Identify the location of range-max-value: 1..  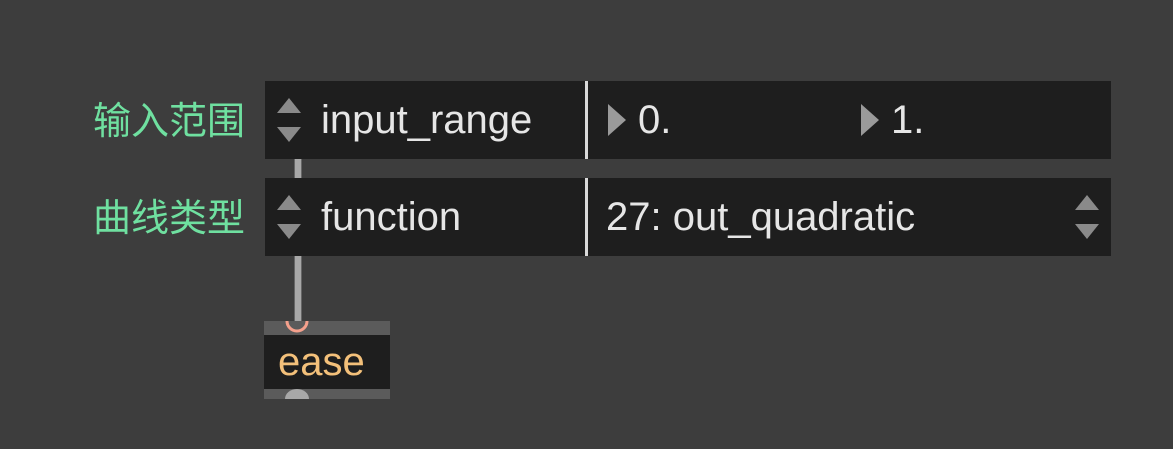
(908, 120).